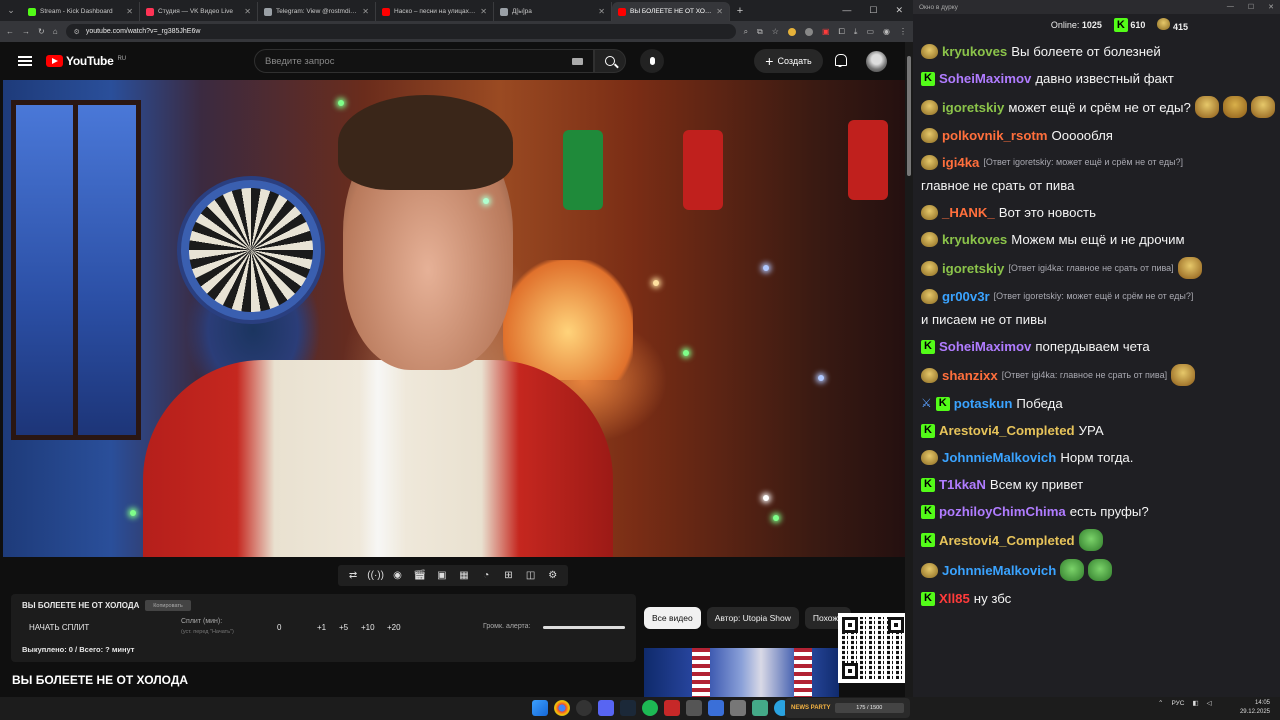 Image resolution: width=1280 pixels, height=720 pixels. Describe the element at coordinates (903, 31) in the screenshot. I see `menu-dots-icon: ⋮` at that location.